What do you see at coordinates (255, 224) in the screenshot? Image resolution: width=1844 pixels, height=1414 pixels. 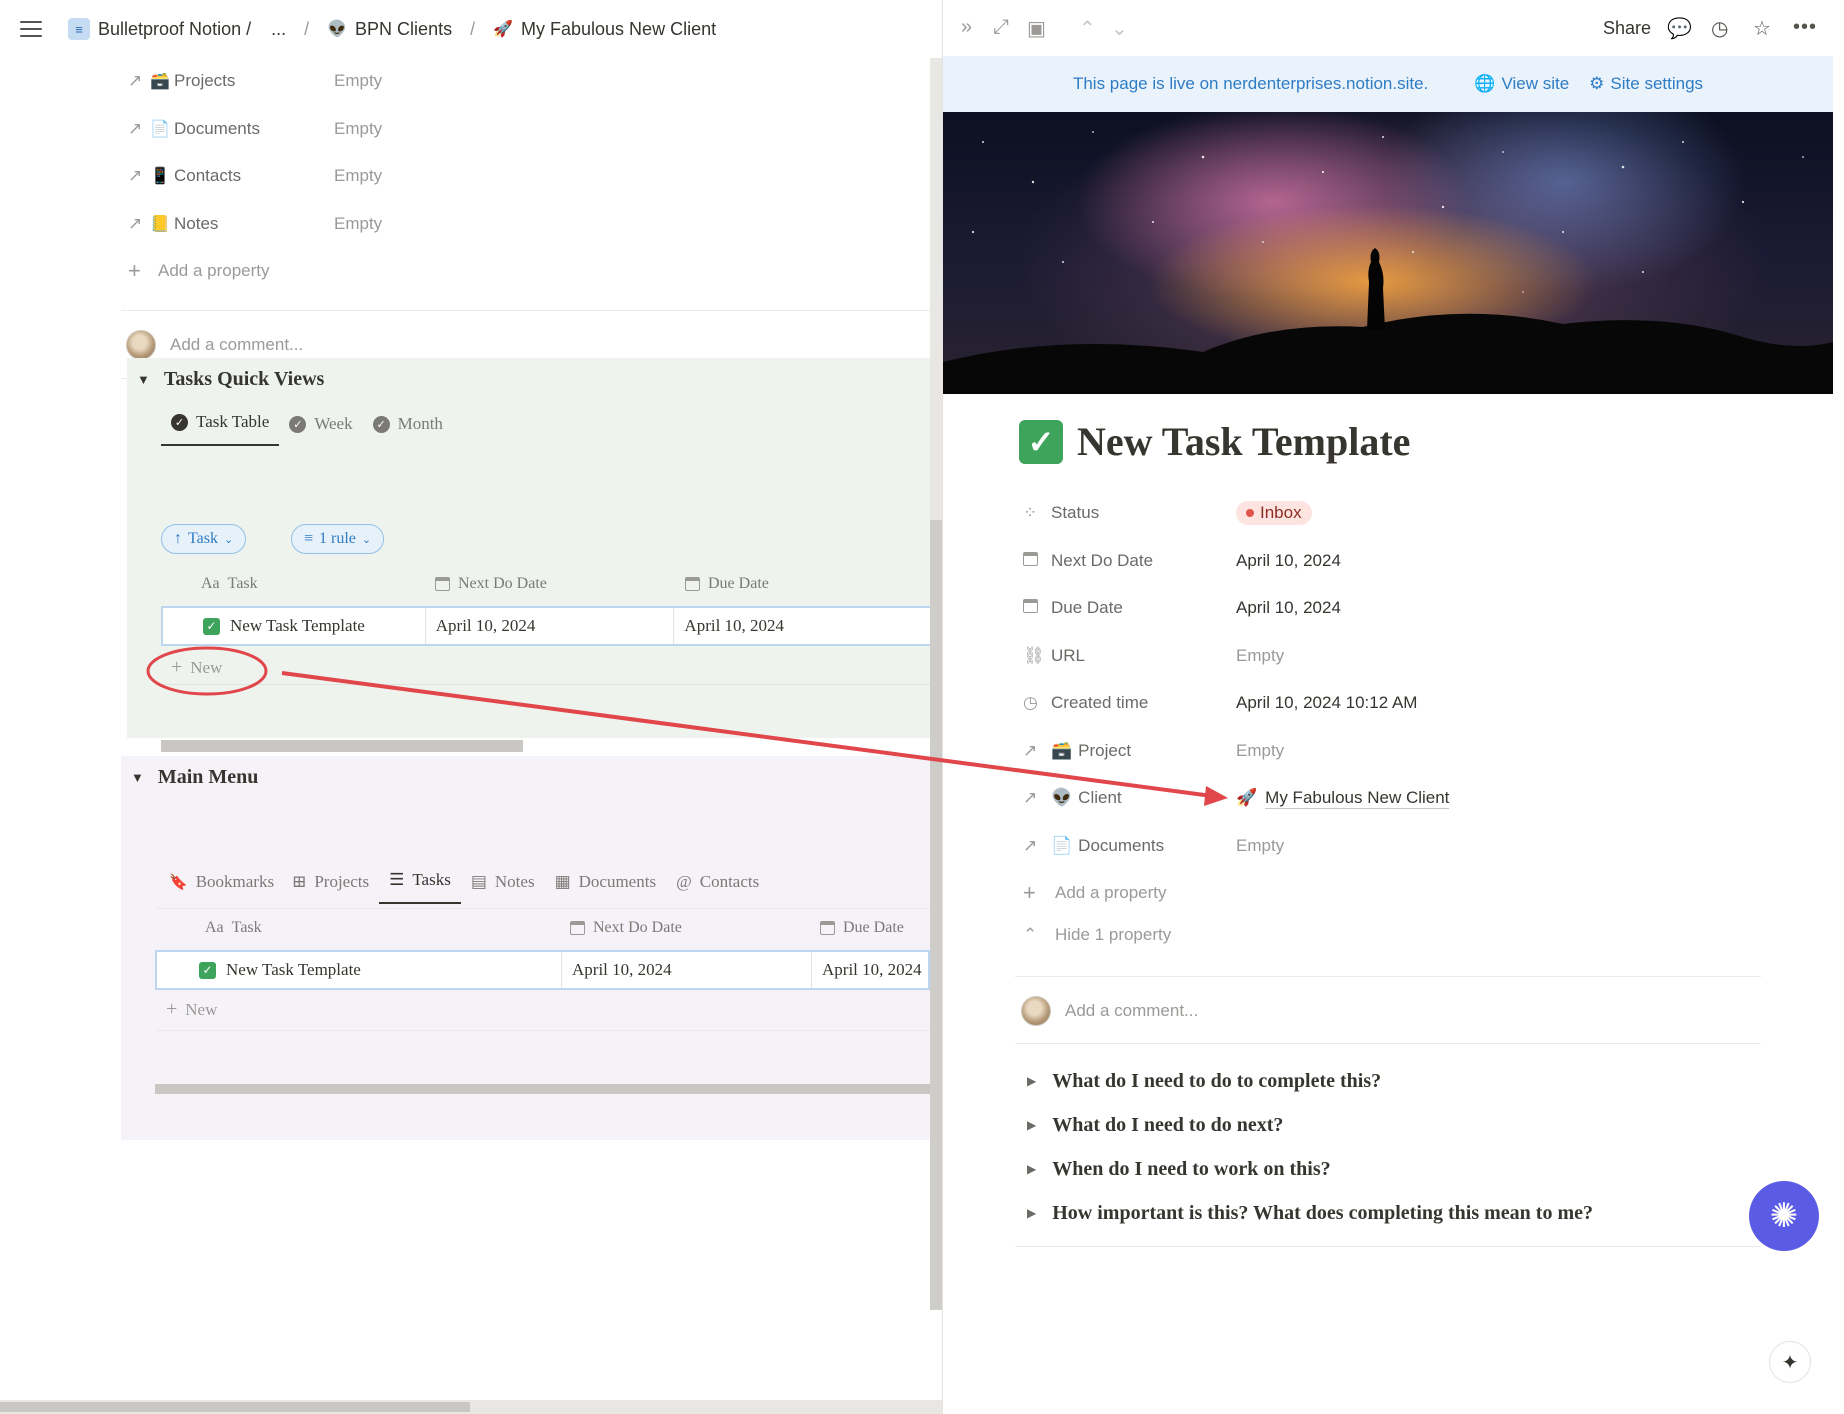 I see `property-notes: ↗ 📒 Notes Empty` at bounding box center [255, 224].